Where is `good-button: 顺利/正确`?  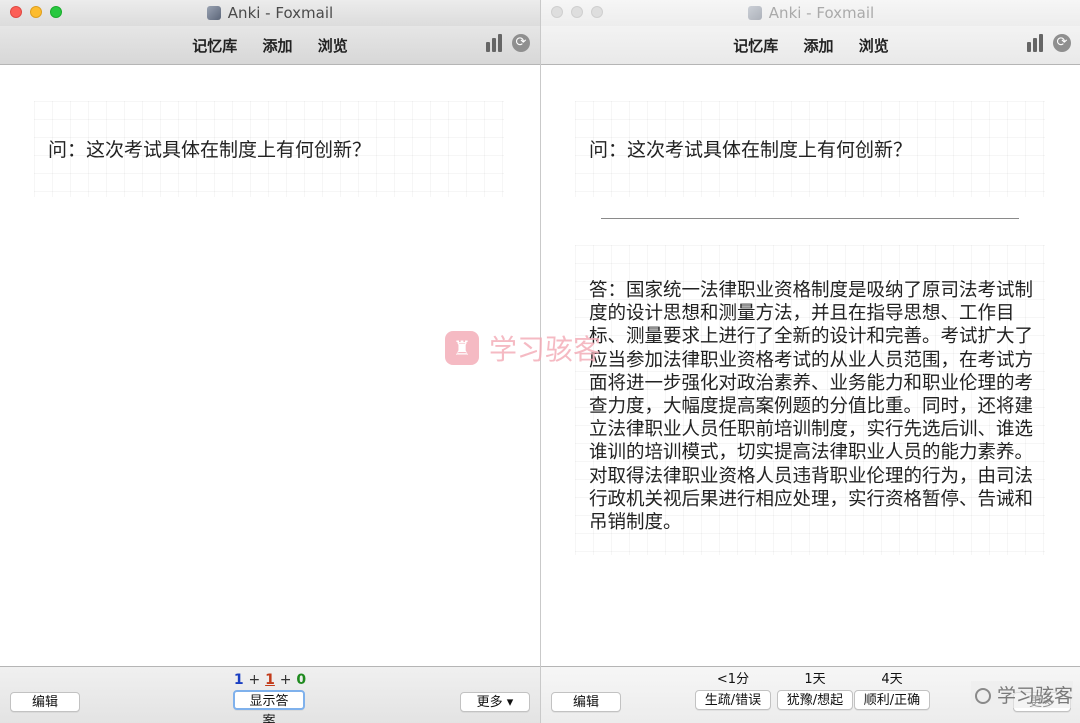 good-button: 顺利/正确 is located at coordinates (892, 700).